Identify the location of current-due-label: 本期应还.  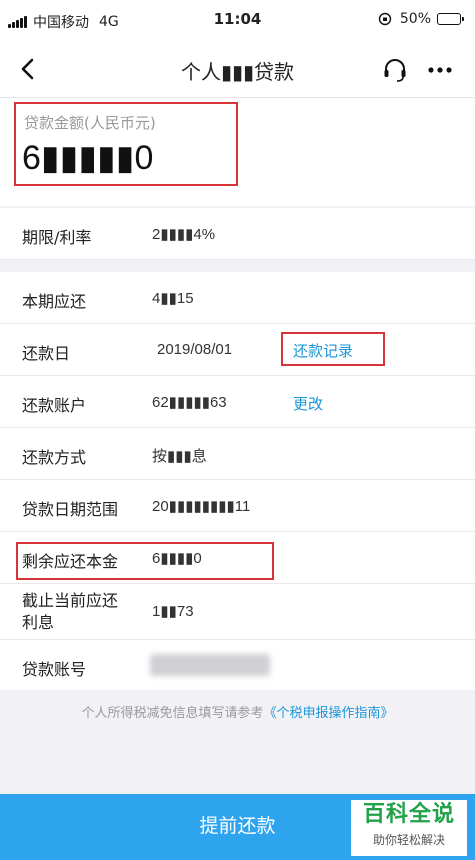
(54, 301).